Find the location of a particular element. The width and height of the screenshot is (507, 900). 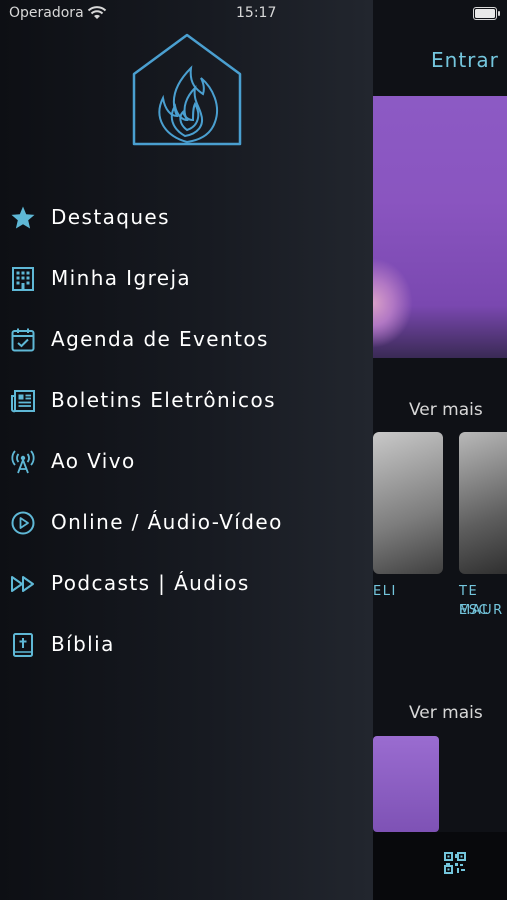

qr-code-icon is located at coordinates (455, 863).